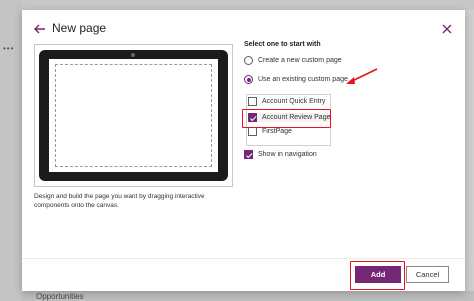 The width and height of the screenshot is (474, 301). I want to click on page-item-firstpage: FirstPage, so click(270, 131).